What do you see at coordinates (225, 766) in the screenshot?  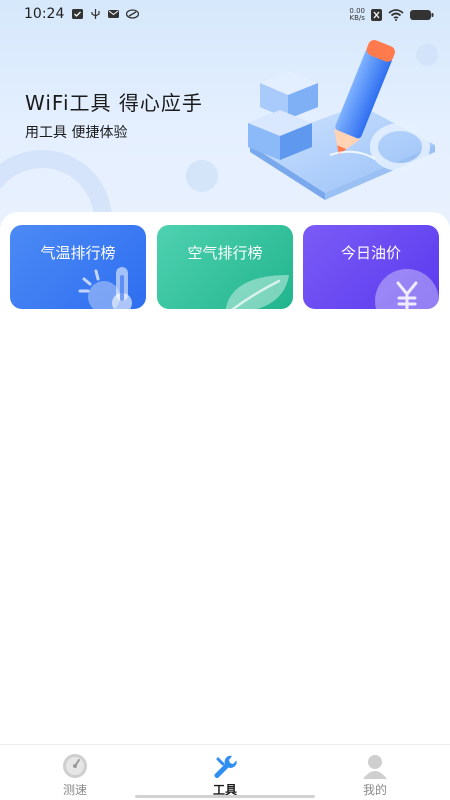 I see `wrench-icon` at bounding box center [225, 766].